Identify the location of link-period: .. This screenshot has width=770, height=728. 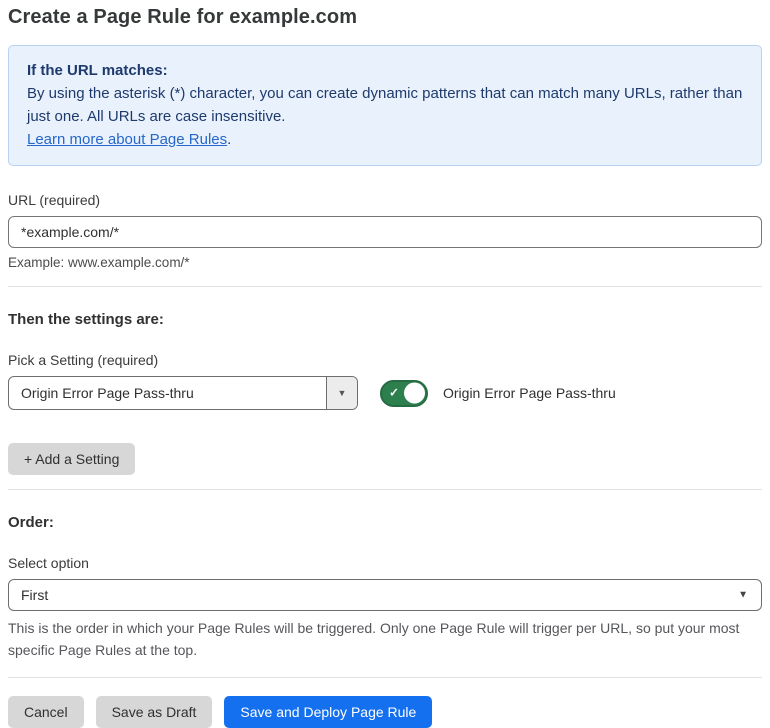
(229, 139).